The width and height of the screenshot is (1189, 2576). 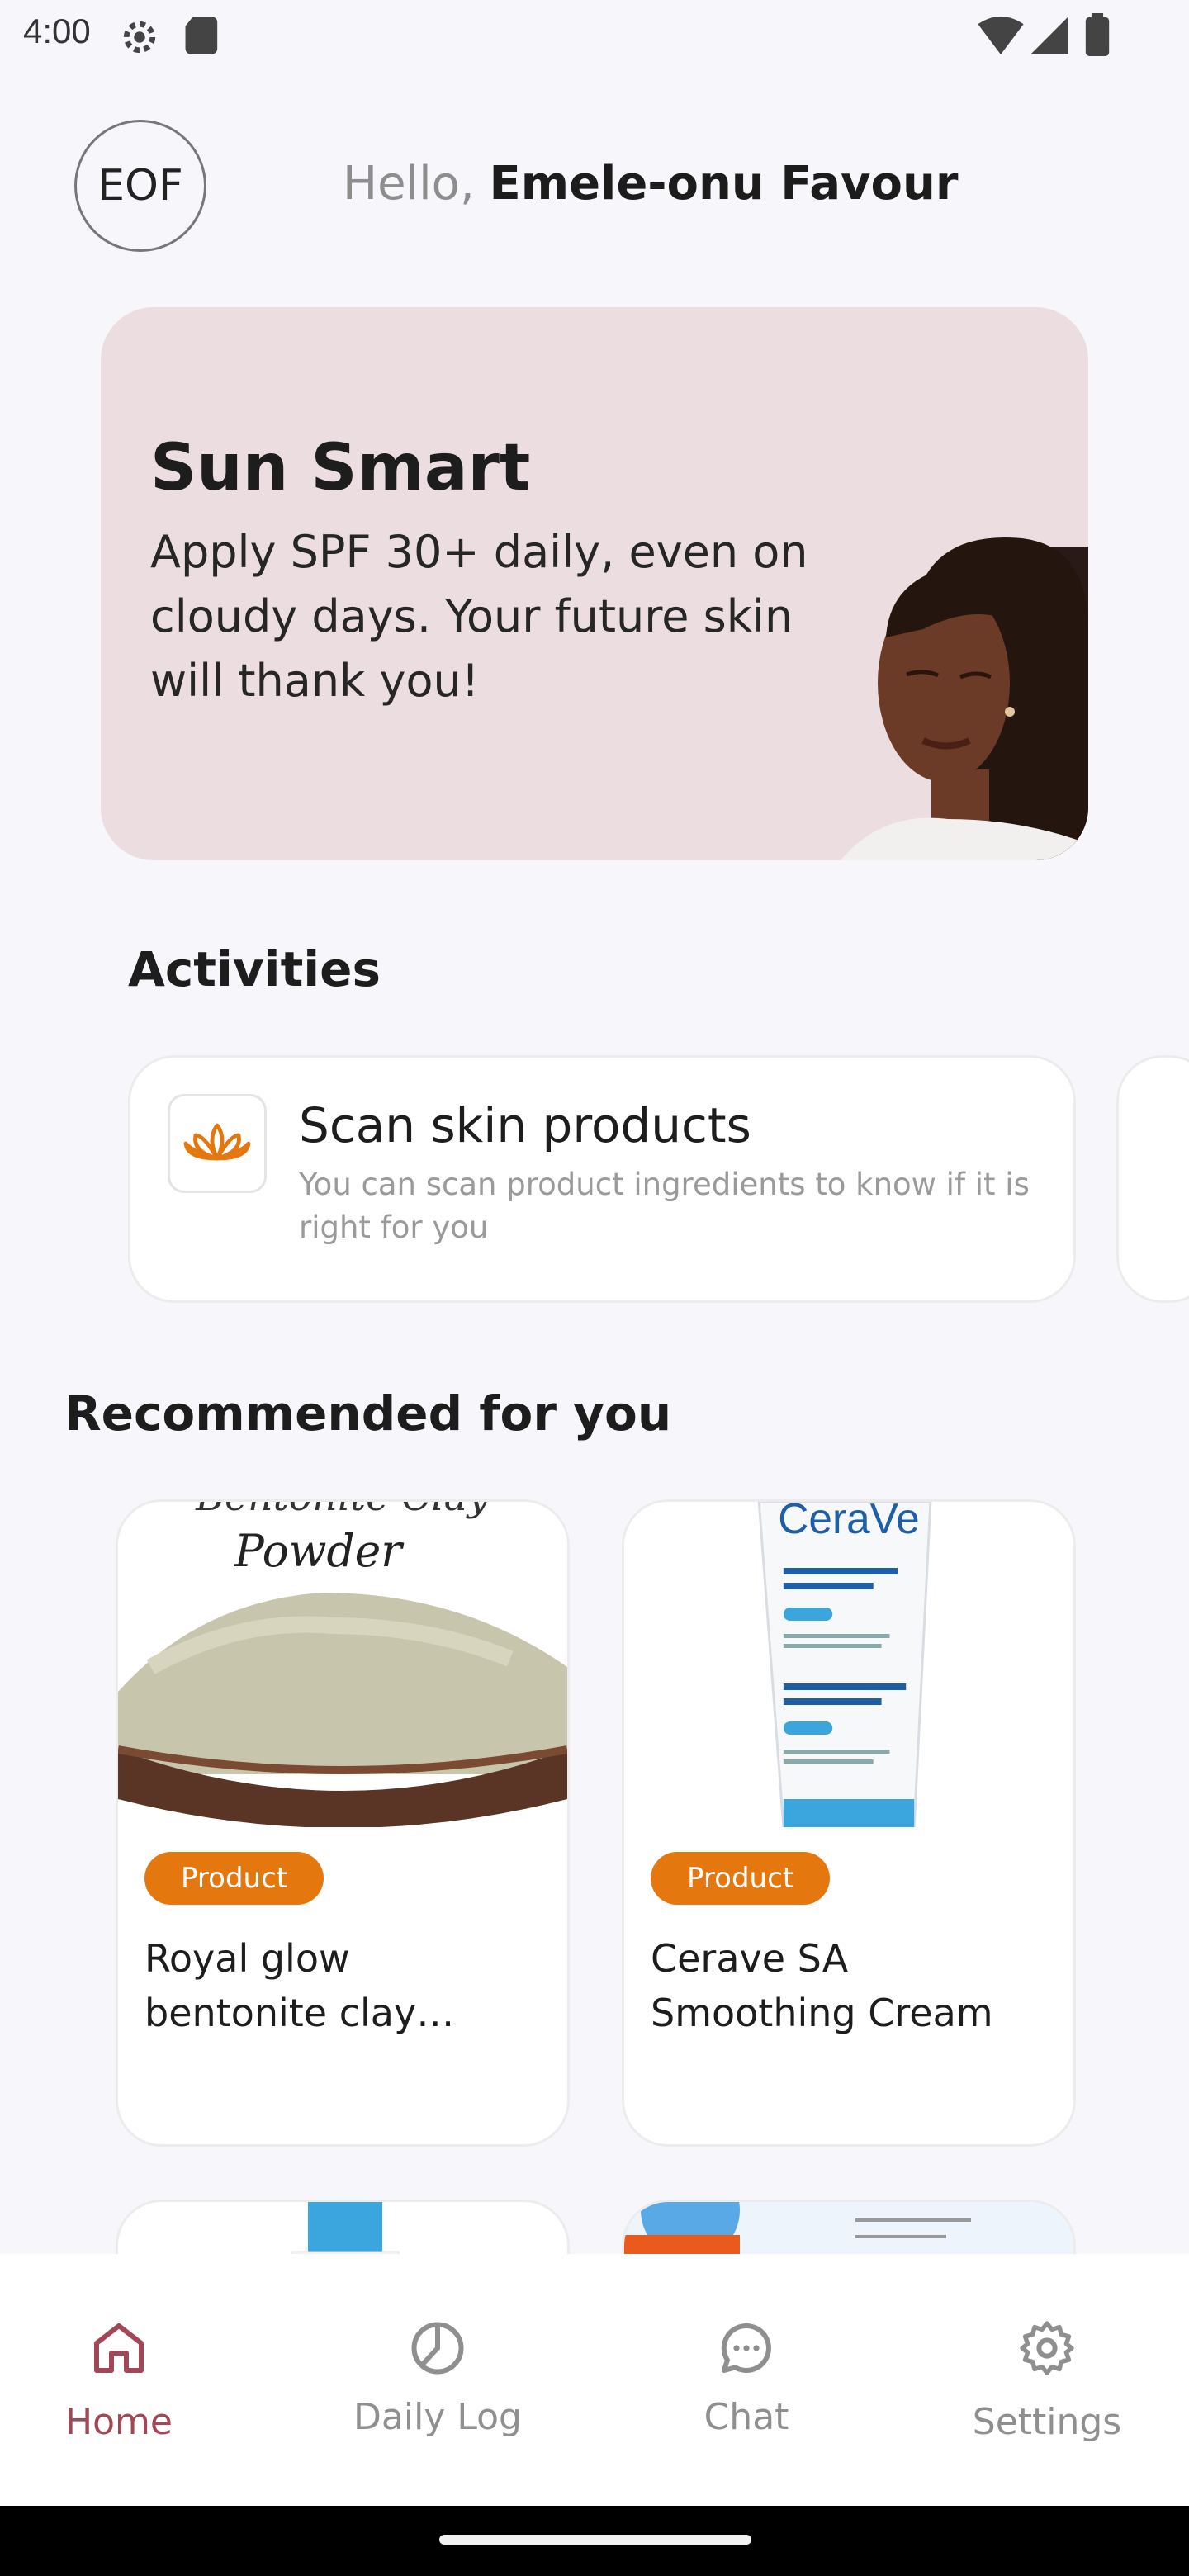 I want to click on tip-title: Sun Smart, so click(x=340, y=468).